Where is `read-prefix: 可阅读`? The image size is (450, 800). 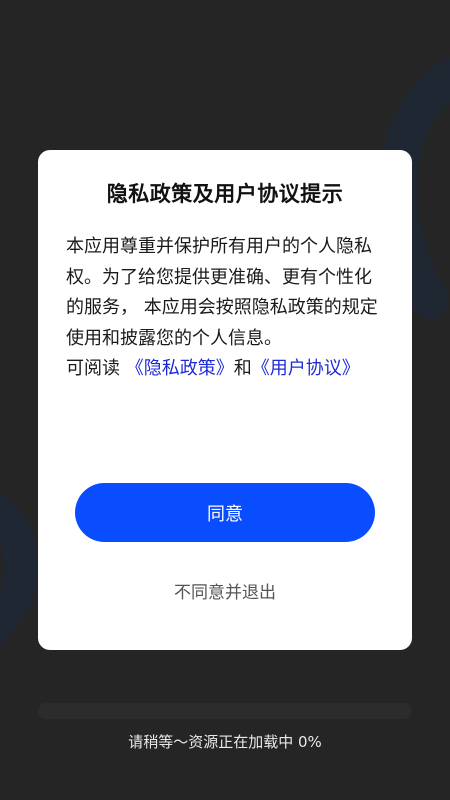 read-prefix: 可阅读 is located at coordinates (96, 368).